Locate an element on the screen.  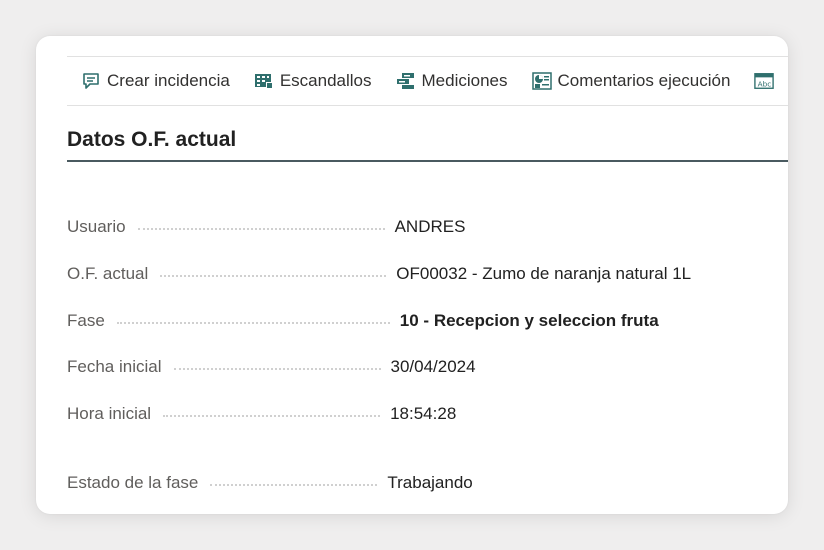
usuario-label: Usuario is located at coordinates (96, 226).